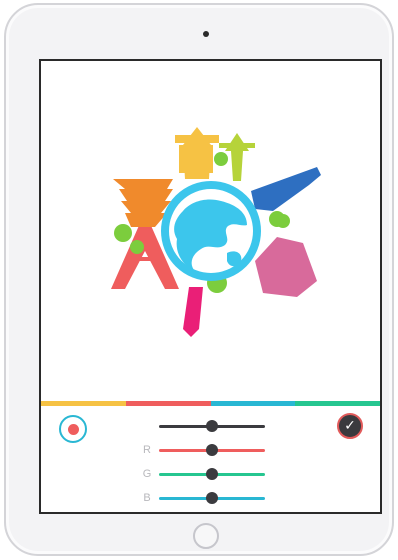 The width and height of the screenshot is (398, 560). I want to click on liberty-shape, so click(286, 189).